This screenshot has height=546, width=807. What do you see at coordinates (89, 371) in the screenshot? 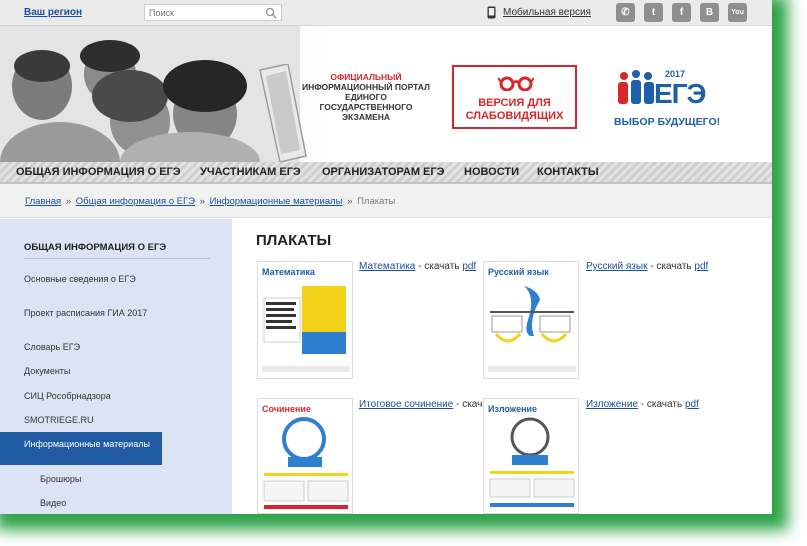
I see `sidebar-item-documents: Документы` at bounding box center [89, 371].